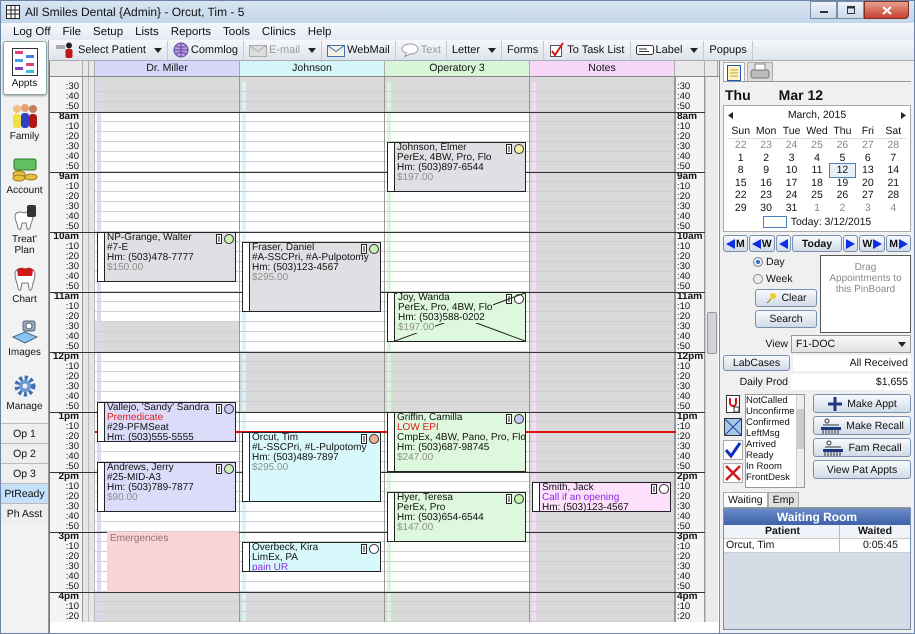  What do you see at coordinates (771, 444) in the screenshot?
I see `status-option: Arrived` at bounding box center [771, 444].